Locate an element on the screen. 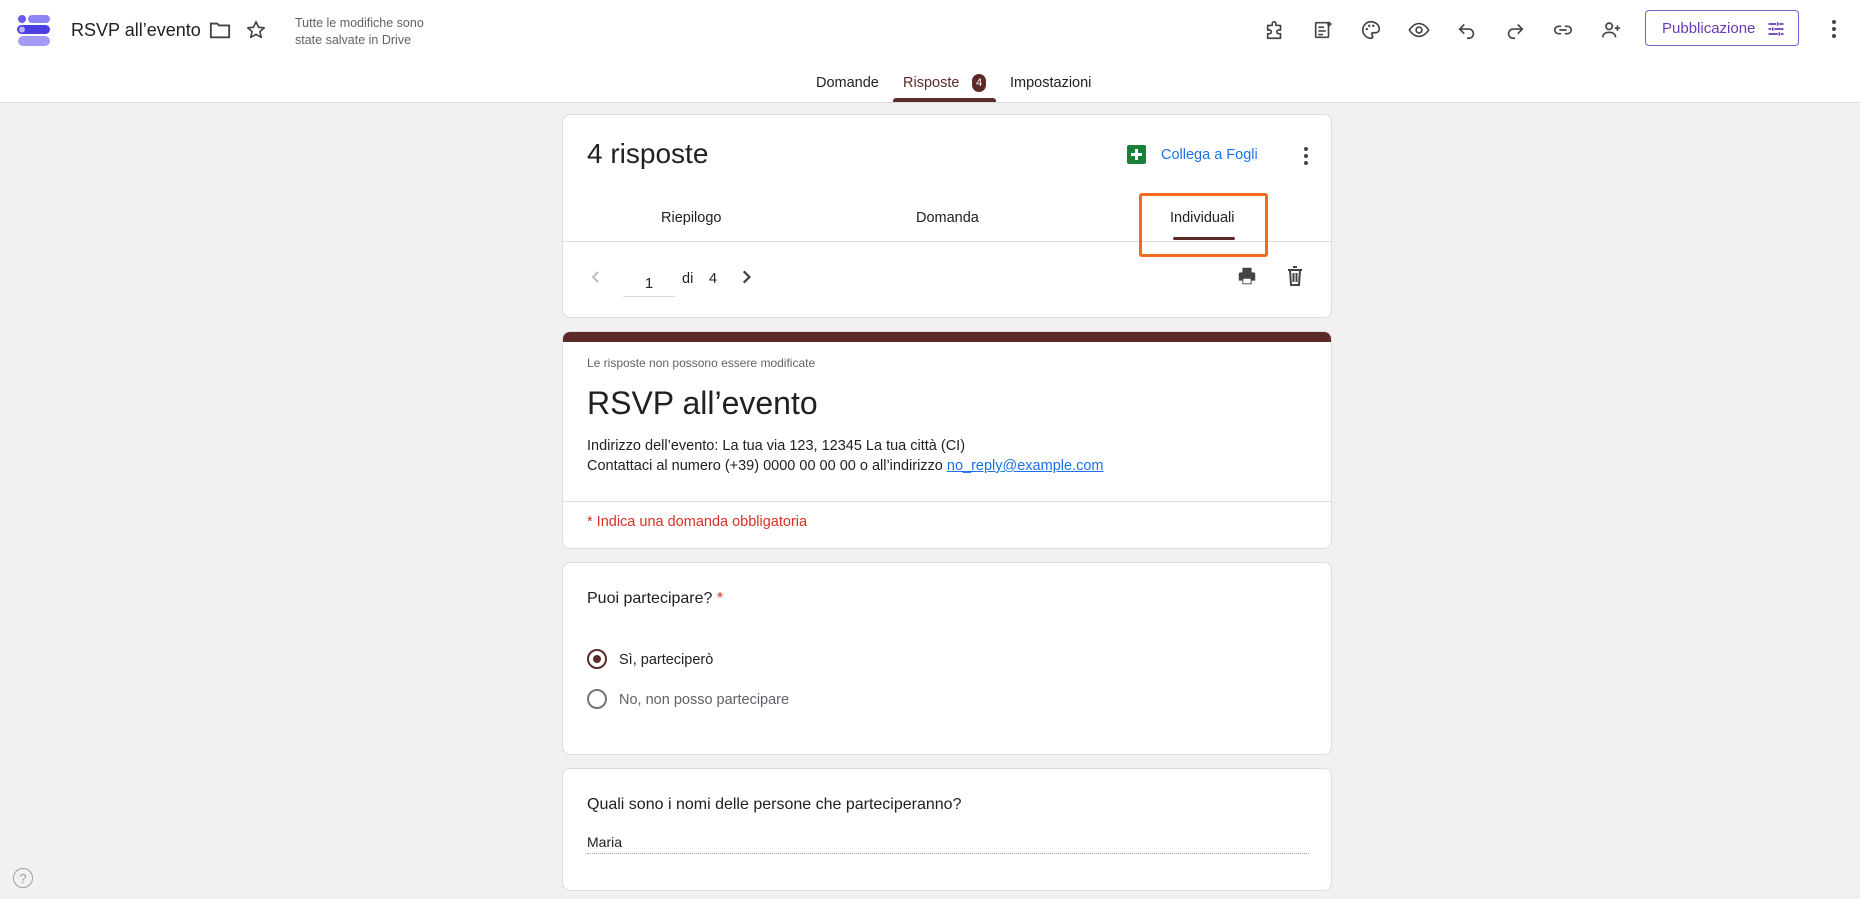 Image resolution: width=1860 pixels, height=899 pixels. forms-logo is located at coordinates (33, 30).